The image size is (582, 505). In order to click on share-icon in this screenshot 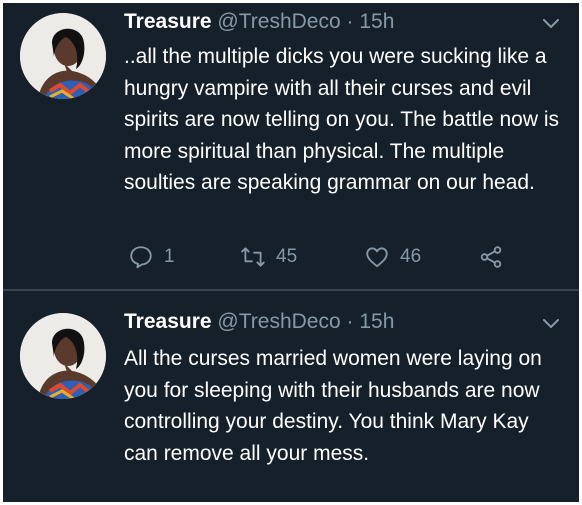, I will do `click(491, 257)`.